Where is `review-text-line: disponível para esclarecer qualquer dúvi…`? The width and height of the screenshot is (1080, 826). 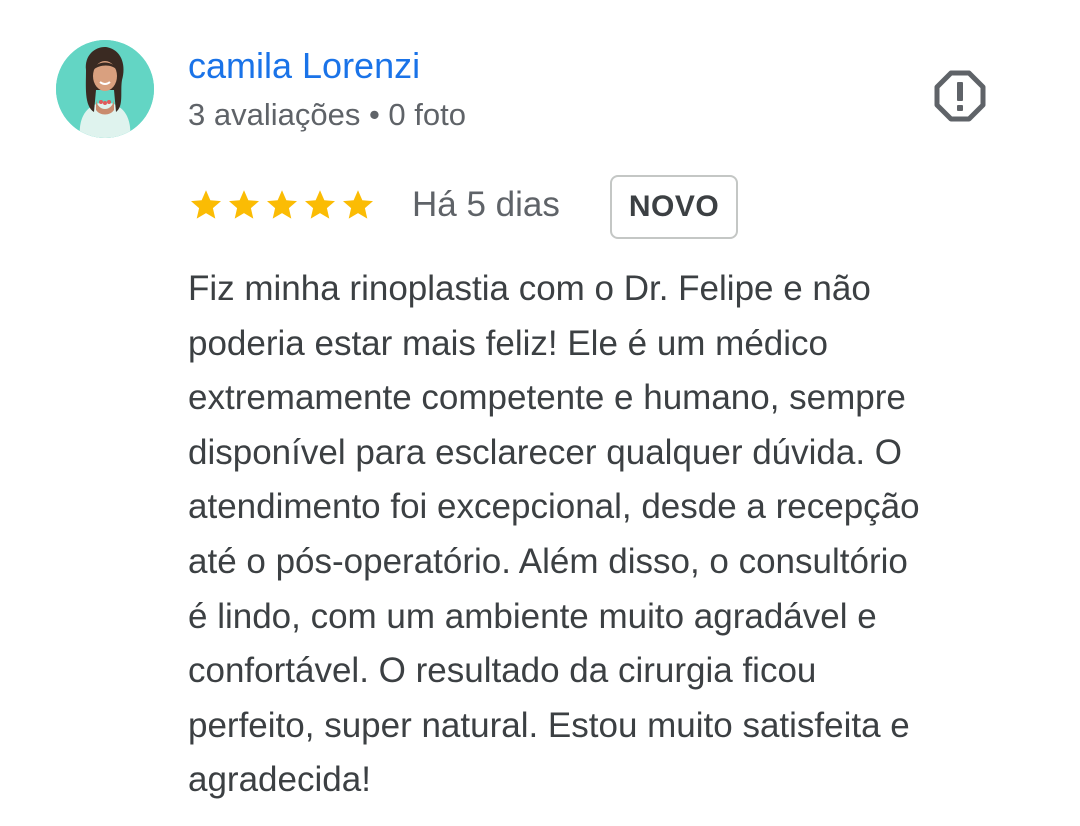
review-text-line: disponível para esclarecer qualquer dúvi… is located at coordinates (545, 452).